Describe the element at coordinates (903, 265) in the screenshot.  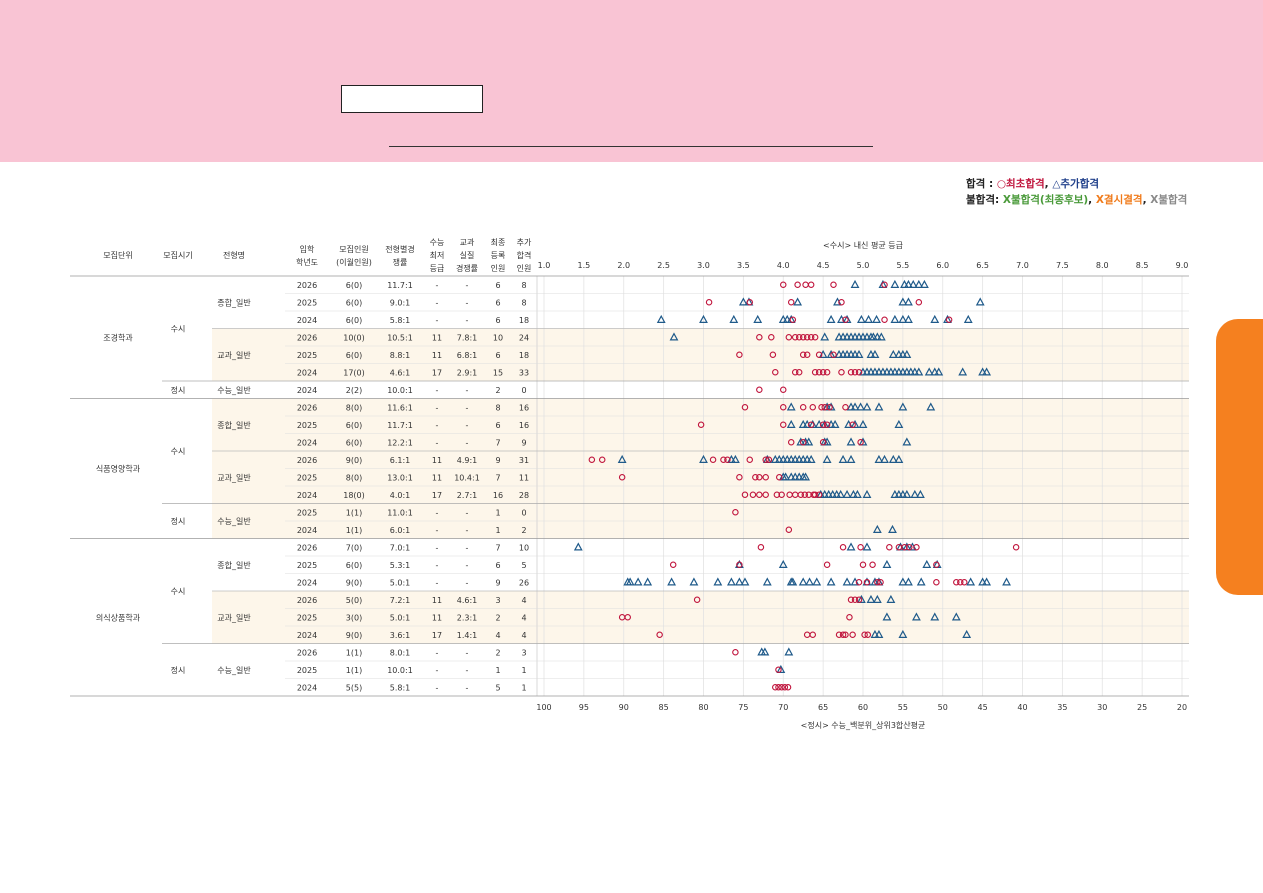
I see `x-top-tick-label: 5.5` at that location.